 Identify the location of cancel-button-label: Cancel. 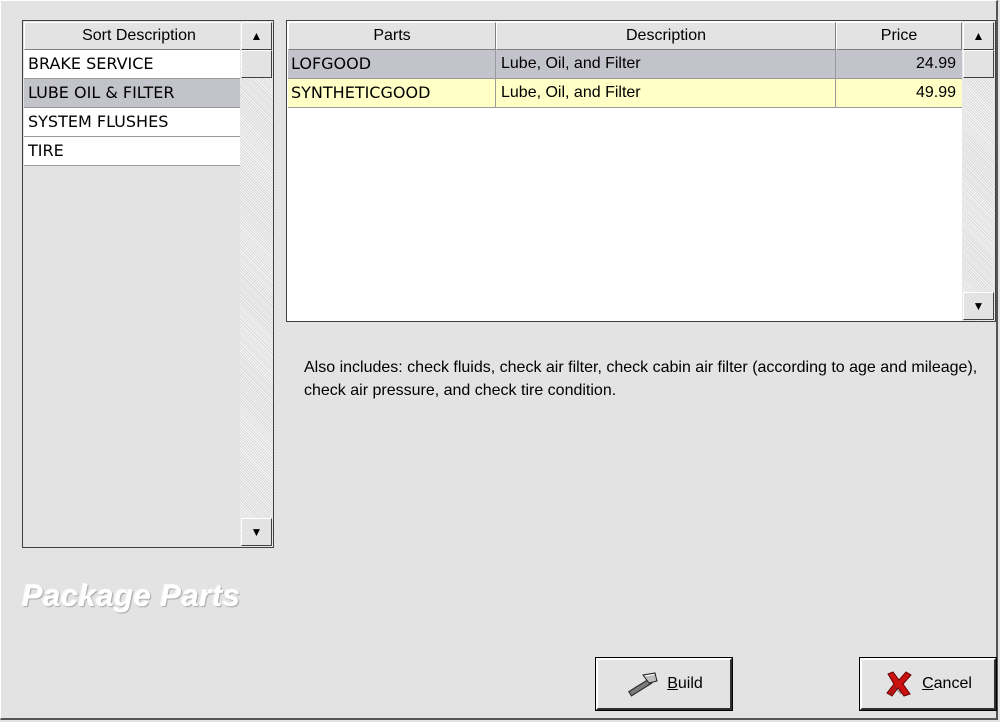
(947, 683).